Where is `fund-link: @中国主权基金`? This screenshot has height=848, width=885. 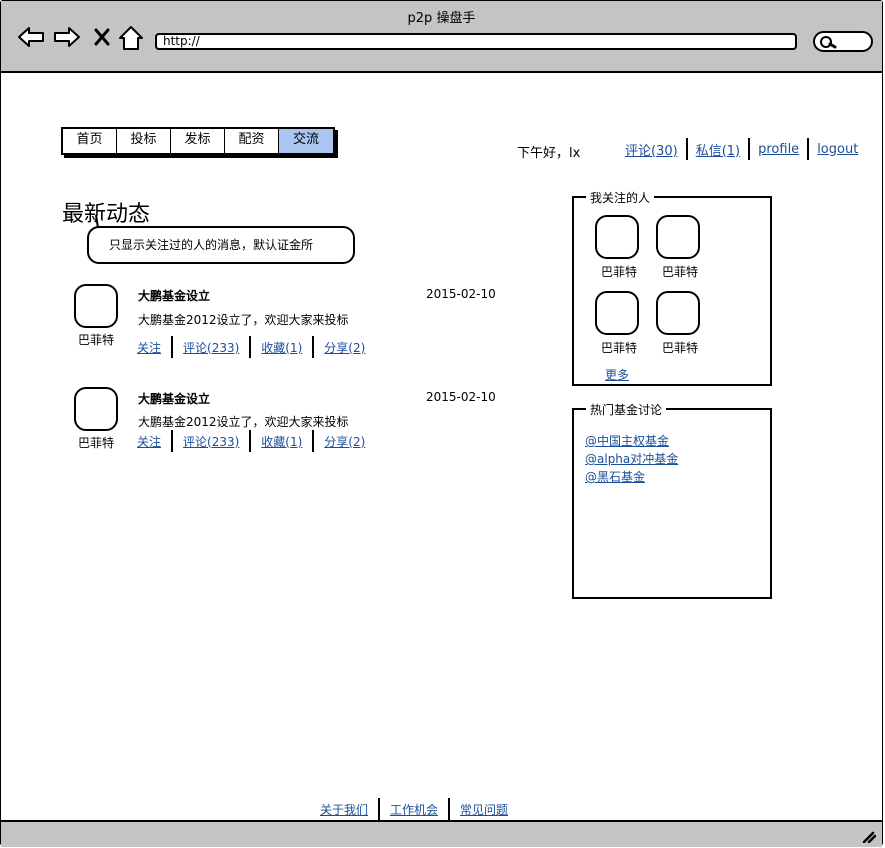
fund-link: @中国主权基金 is located at coordinates (631, 441).